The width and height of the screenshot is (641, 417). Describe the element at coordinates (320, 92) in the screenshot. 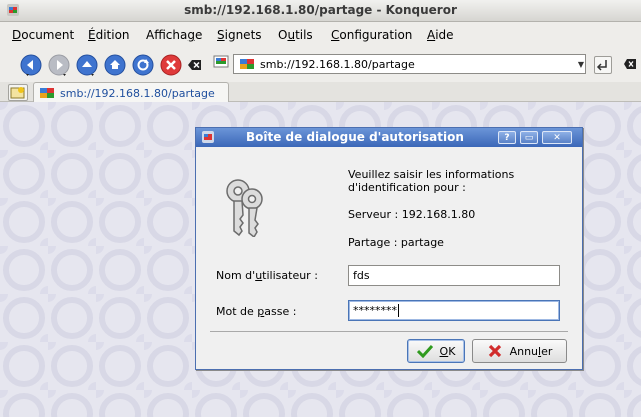

I see `tab-bar: smb://192.168.1.80/partage` at that location.